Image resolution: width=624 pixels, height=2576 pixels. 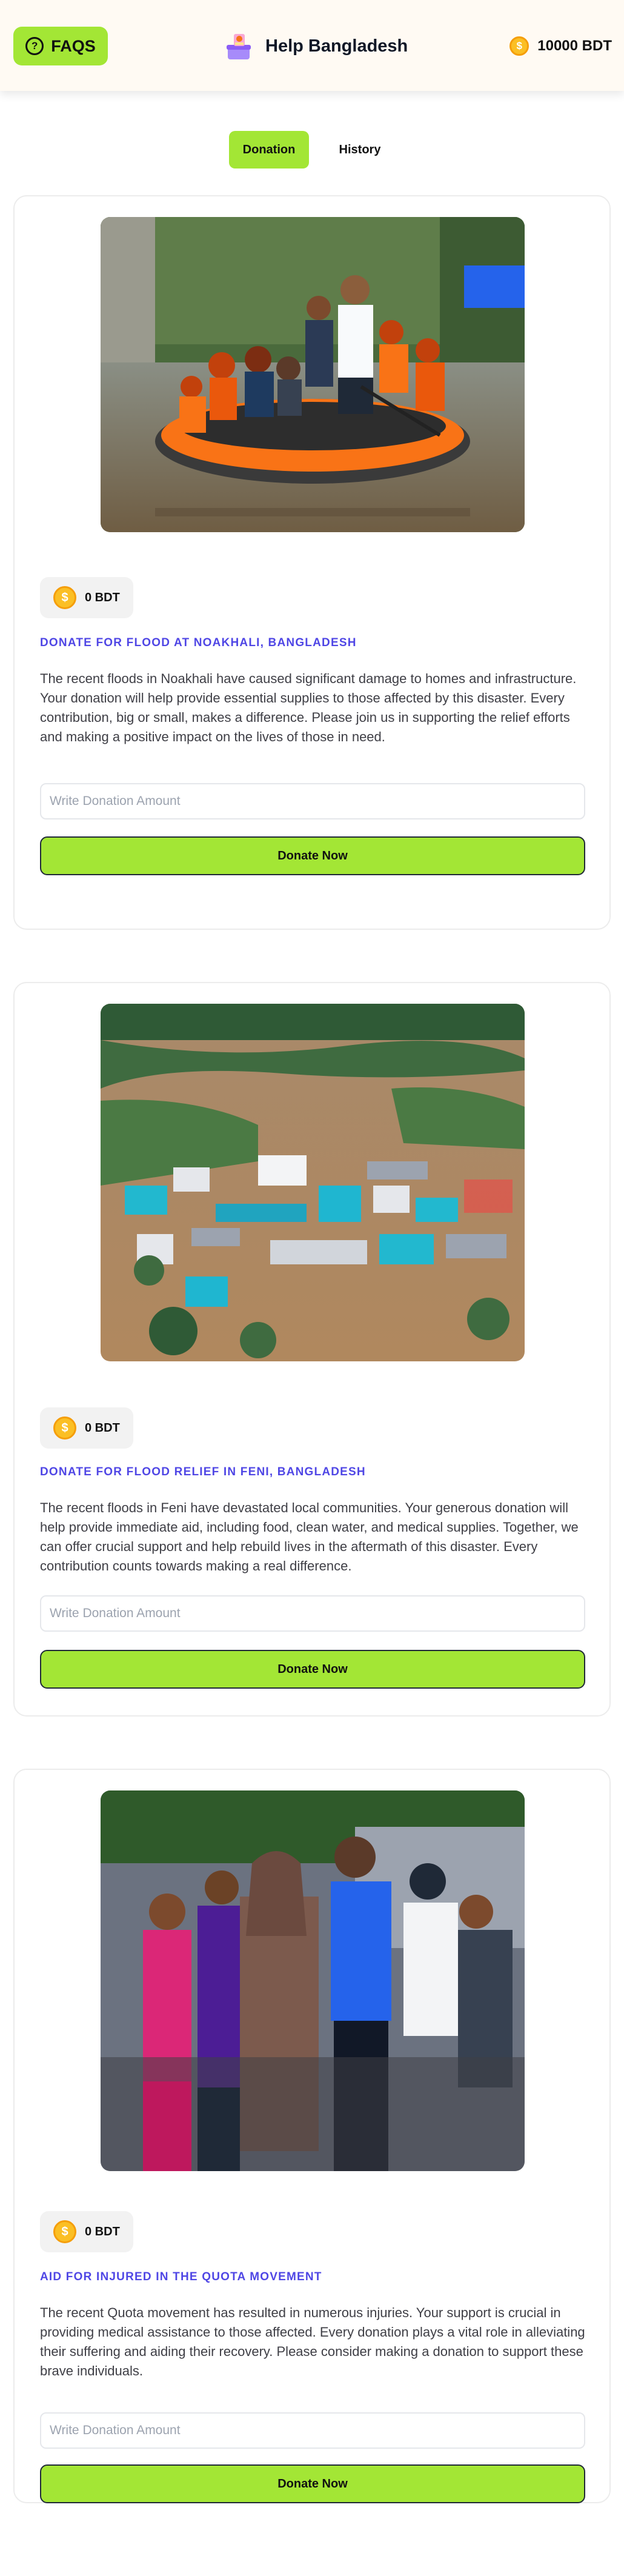 I want to click on balance-amount: 10000 BDT, so click(x=574, y=46).